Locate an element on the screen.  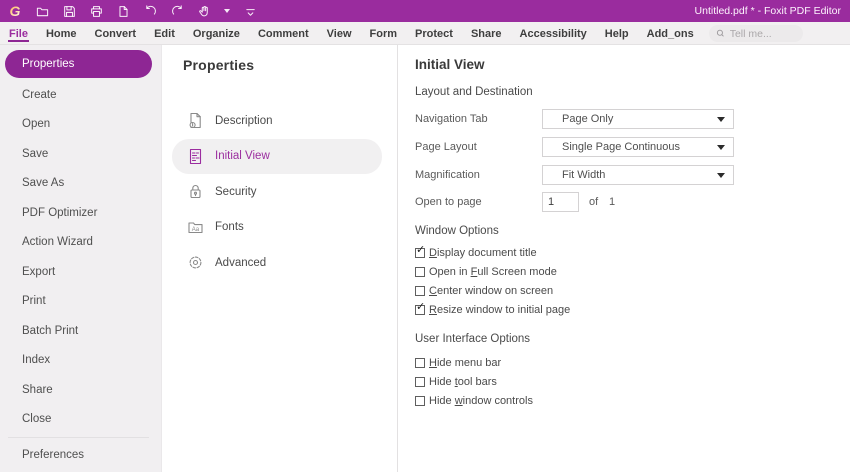
sidebar-item-close: Close is located at coordinates (80, 420).